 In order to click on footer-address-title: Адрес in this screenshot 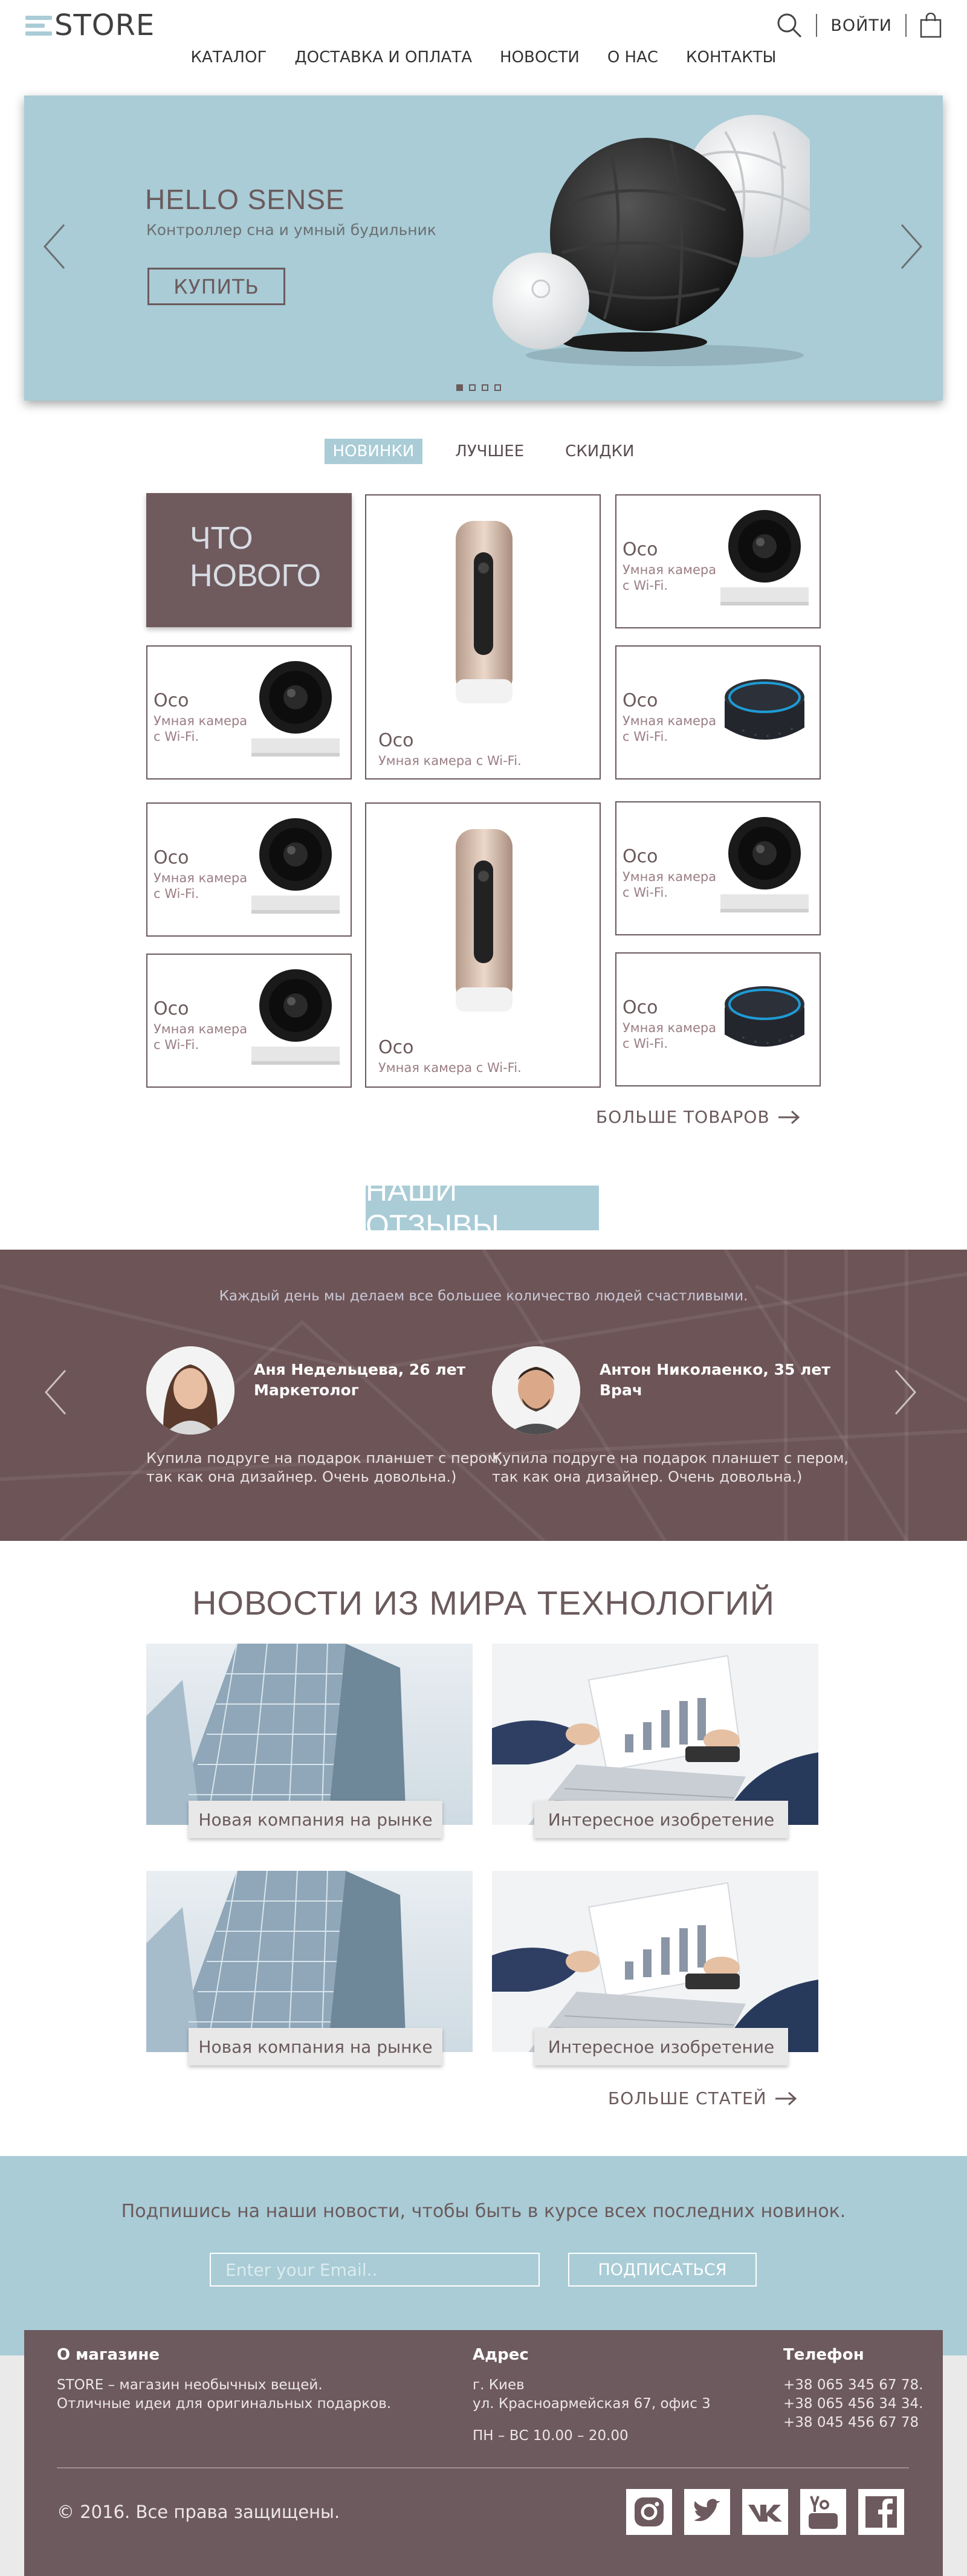, I will do `click(501, 2355)`.